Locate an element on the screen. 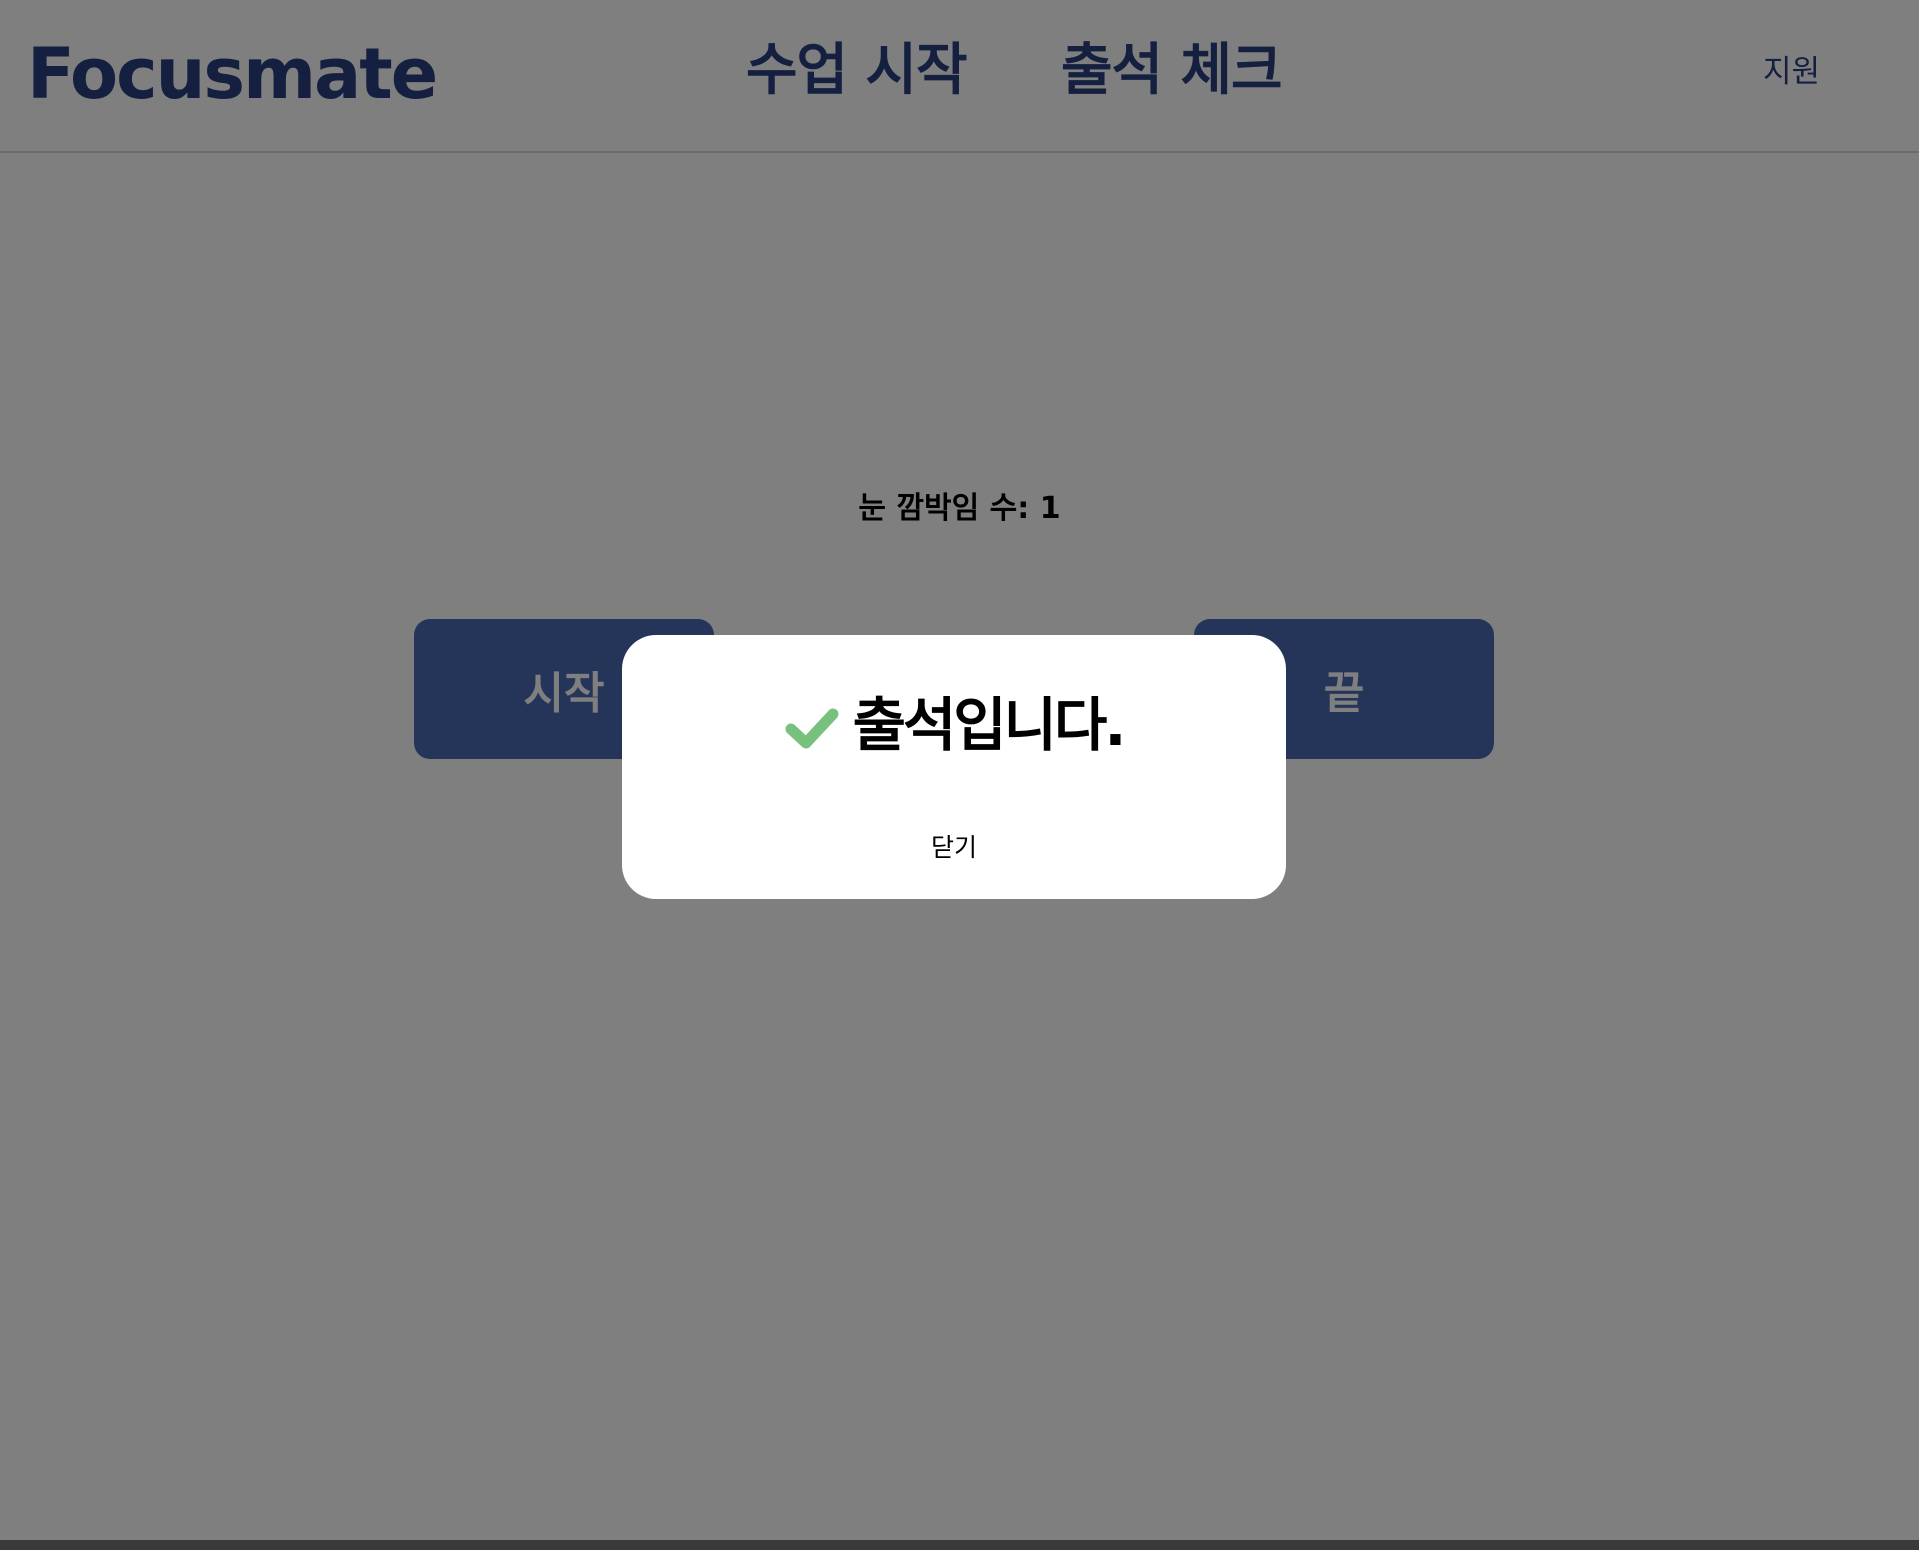 This screenshot has height=1550, width=1919. bottom-bar is located at coordinates (959, 1545).